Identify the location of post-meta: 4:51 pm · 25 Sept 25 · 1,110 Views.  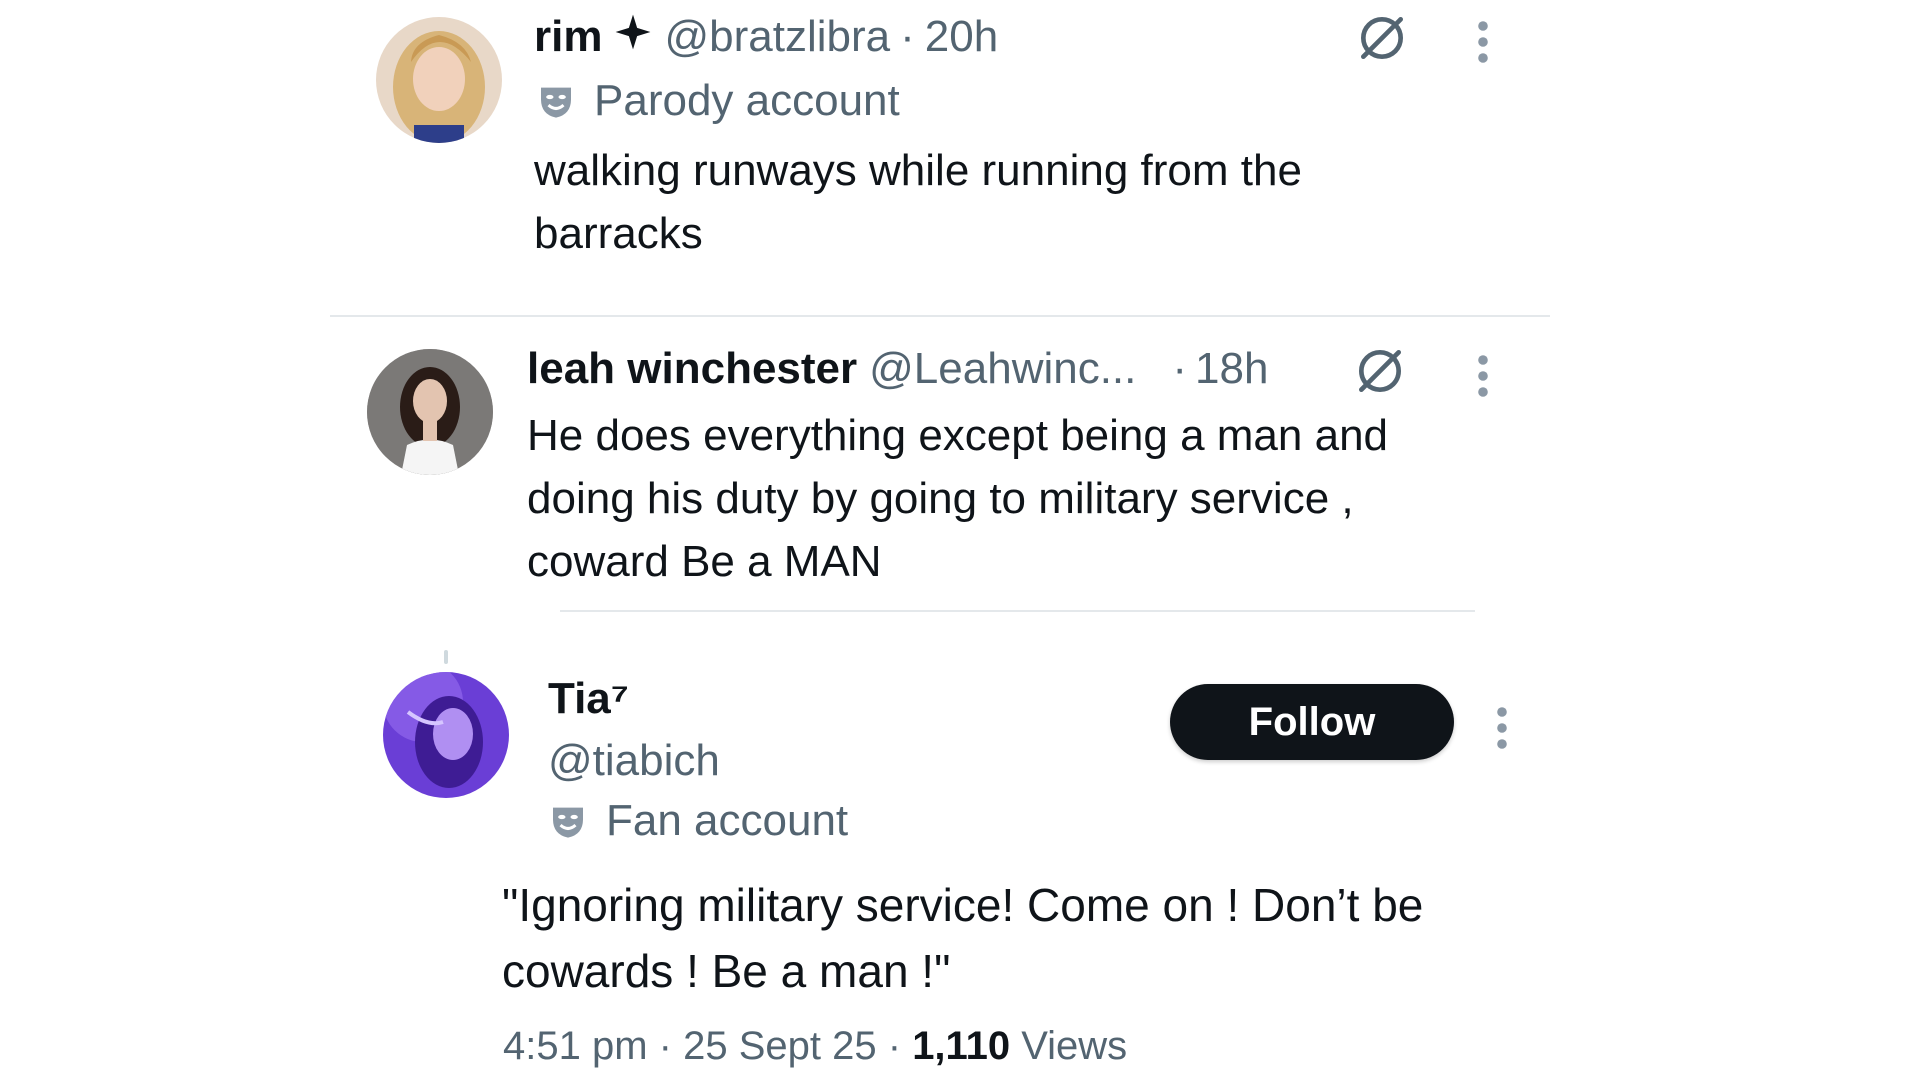
(815, 1046).